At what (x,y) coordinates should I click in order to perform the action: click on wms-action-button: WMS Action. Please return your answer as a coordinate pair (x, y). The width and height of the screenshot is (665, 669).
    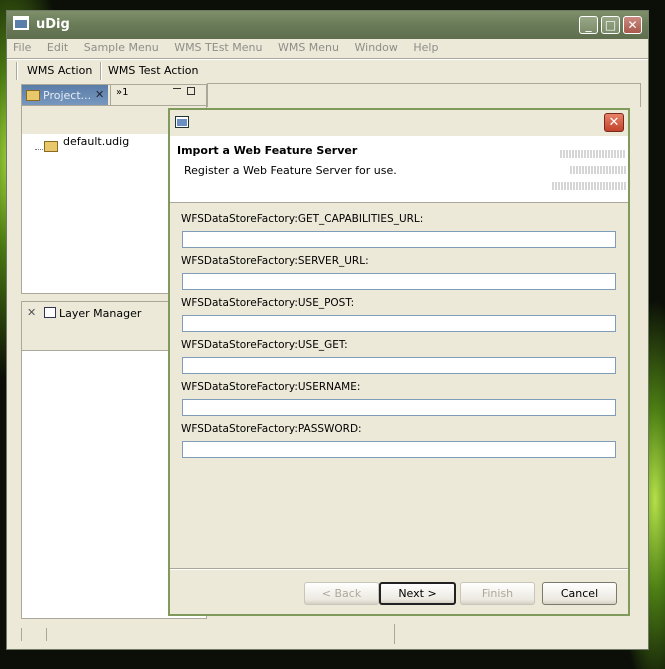
    Looking at the image, I should click on (59, 70).